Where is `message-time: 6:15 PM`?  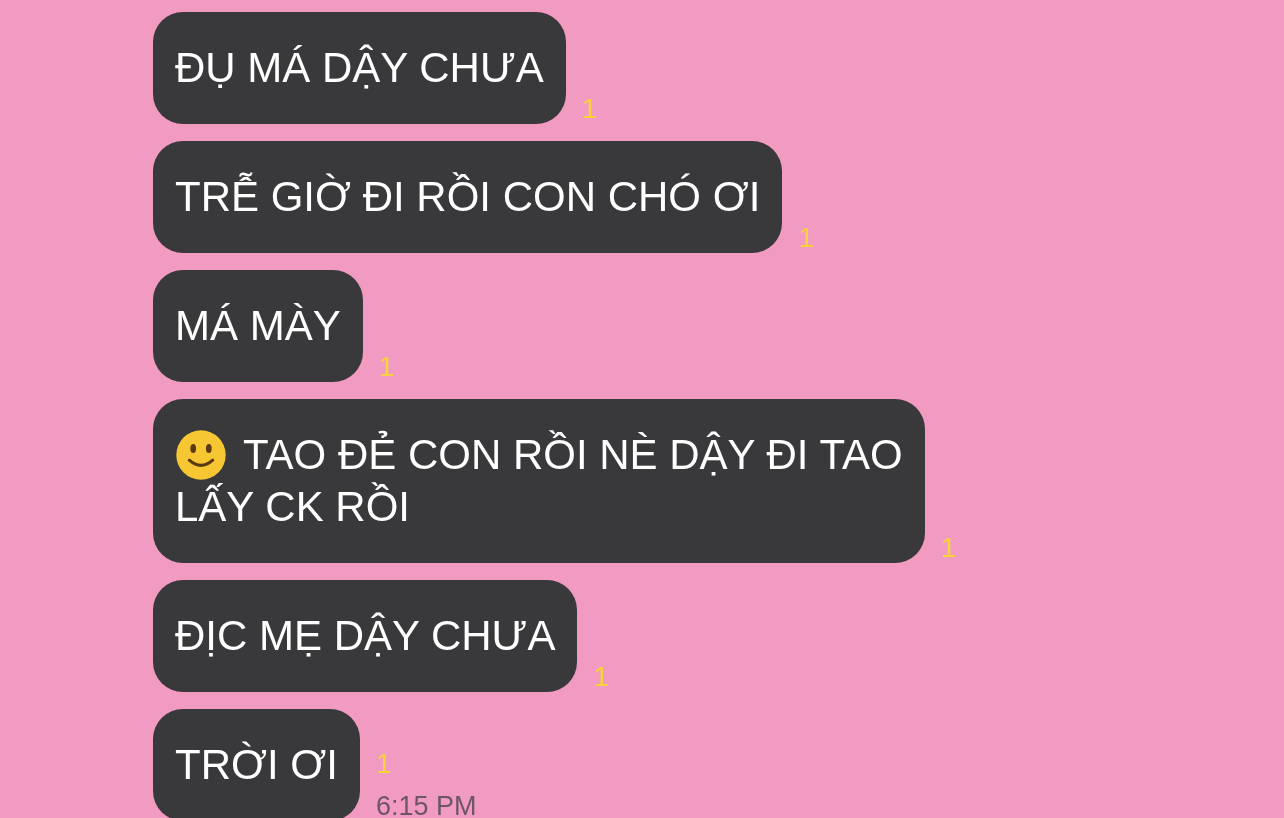
message-time: 6:15 PM is located at coordinates (426, 804).